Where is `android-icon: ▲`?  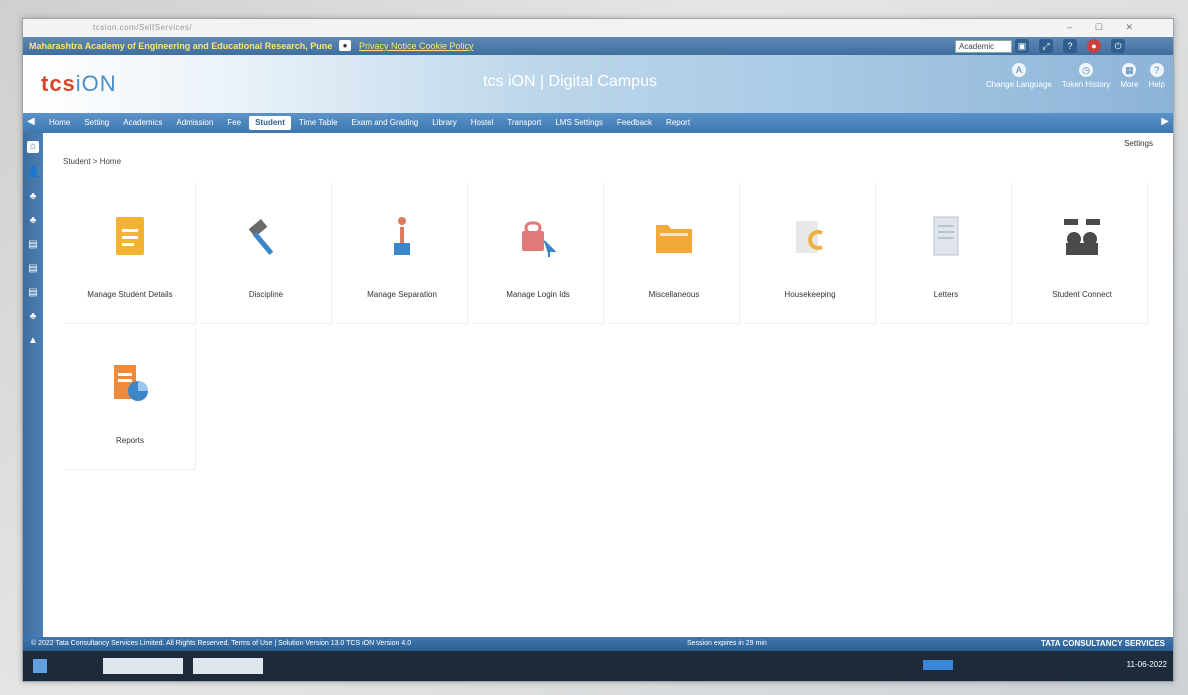
android-icon: ▲ is located at coordinates (33, 341).